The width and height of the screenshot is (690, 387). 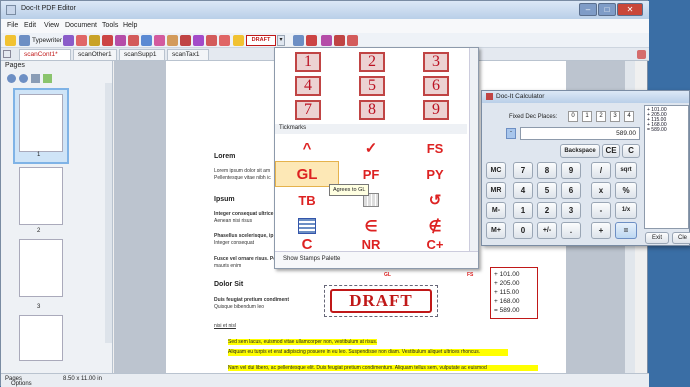 I want to click on calculator-display: 589.00, so click(x=580, y=133).